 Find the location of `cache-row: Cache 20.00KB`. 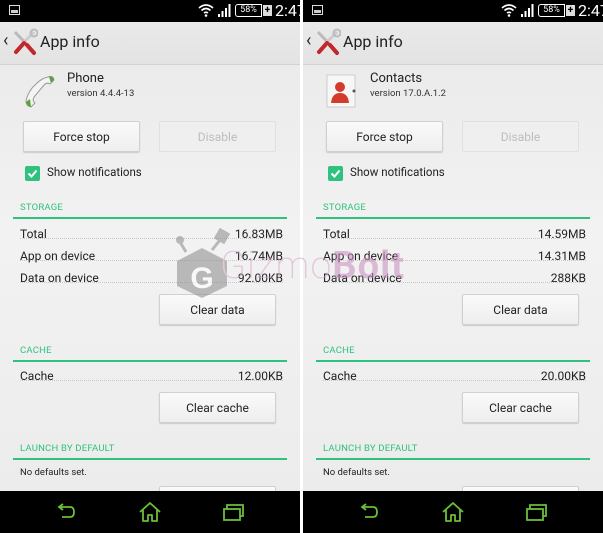

cache-row: Cache 20.00KB is located at coordinates (454, 376).